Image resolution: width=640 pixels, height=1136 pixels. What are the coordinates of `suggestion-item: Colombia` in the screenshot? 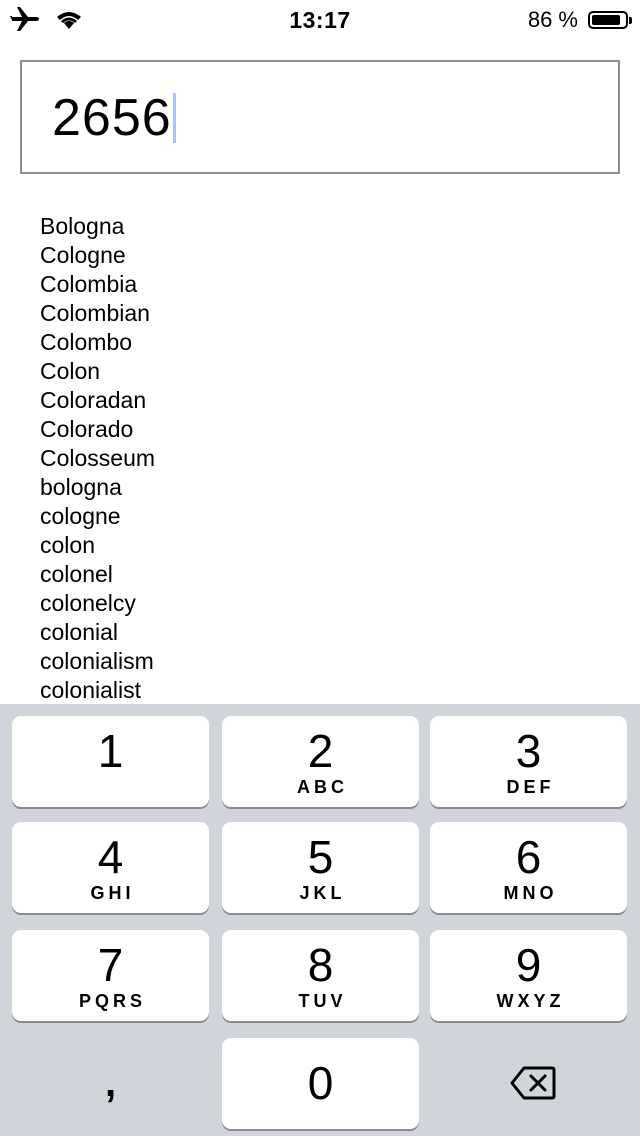 It's located at (97, 284).